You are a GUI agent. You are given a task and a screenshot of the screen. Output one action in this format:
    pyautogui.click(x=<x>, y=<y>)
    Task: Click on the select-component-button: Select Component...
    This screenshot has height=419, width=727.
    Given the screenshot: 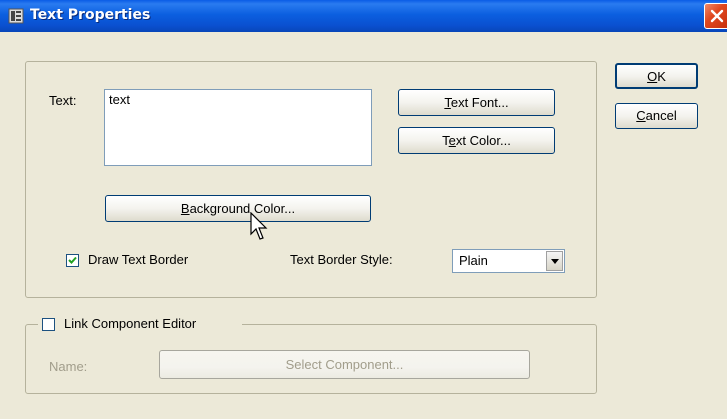 What is the action you would take?
    pyautogui.click(x=344, y=364)
    